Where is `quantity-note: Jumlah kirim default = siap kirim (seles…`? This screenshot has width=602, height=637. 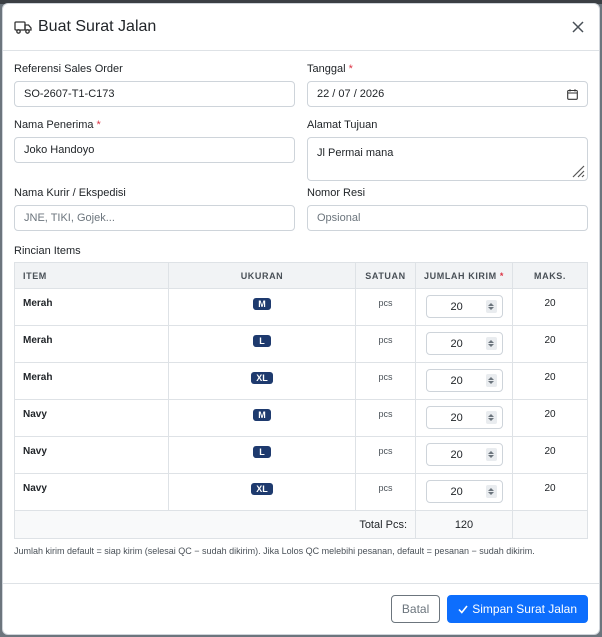
quantity-note: Jumlah kirim default = siap kirim (seles… is located at coordinates (274, 551).